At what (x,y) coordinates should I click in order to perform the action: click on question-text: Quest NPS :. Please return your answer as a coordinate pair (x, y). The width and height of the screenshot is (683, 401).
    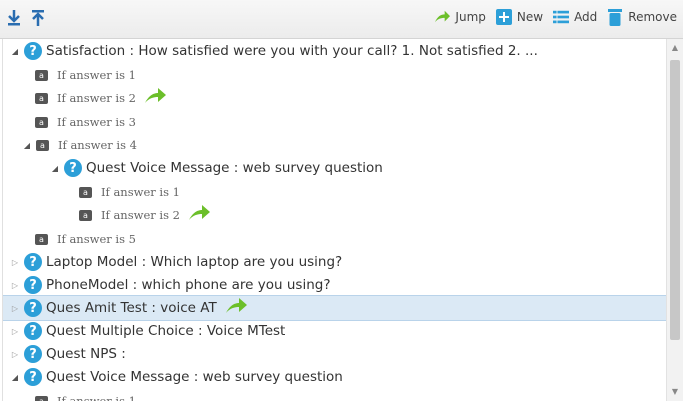
    Looking at the image, I should click on (86, 354).